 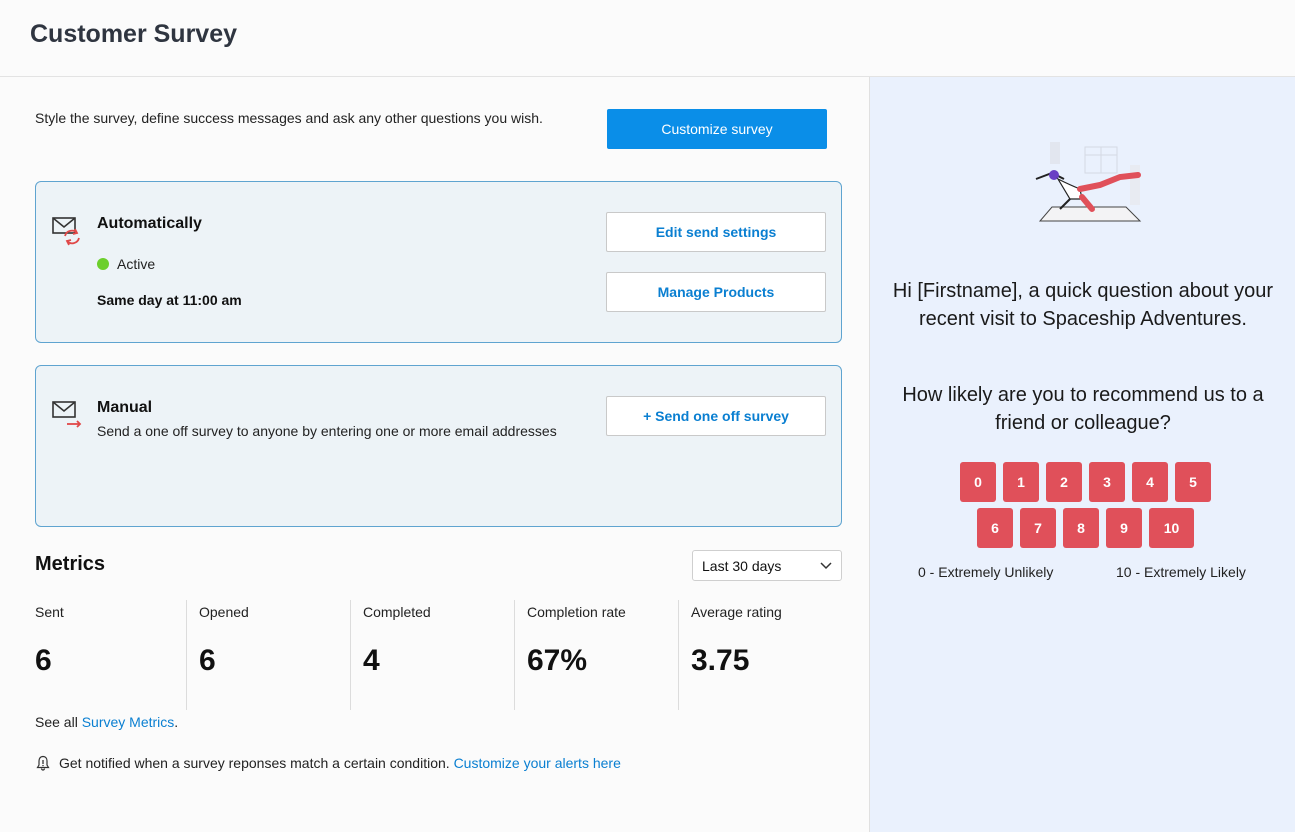 What do you see at coordinates (1150, 482) in the screenshot?
I see `score-button-4: 4` at bounding box center [1150, 482].